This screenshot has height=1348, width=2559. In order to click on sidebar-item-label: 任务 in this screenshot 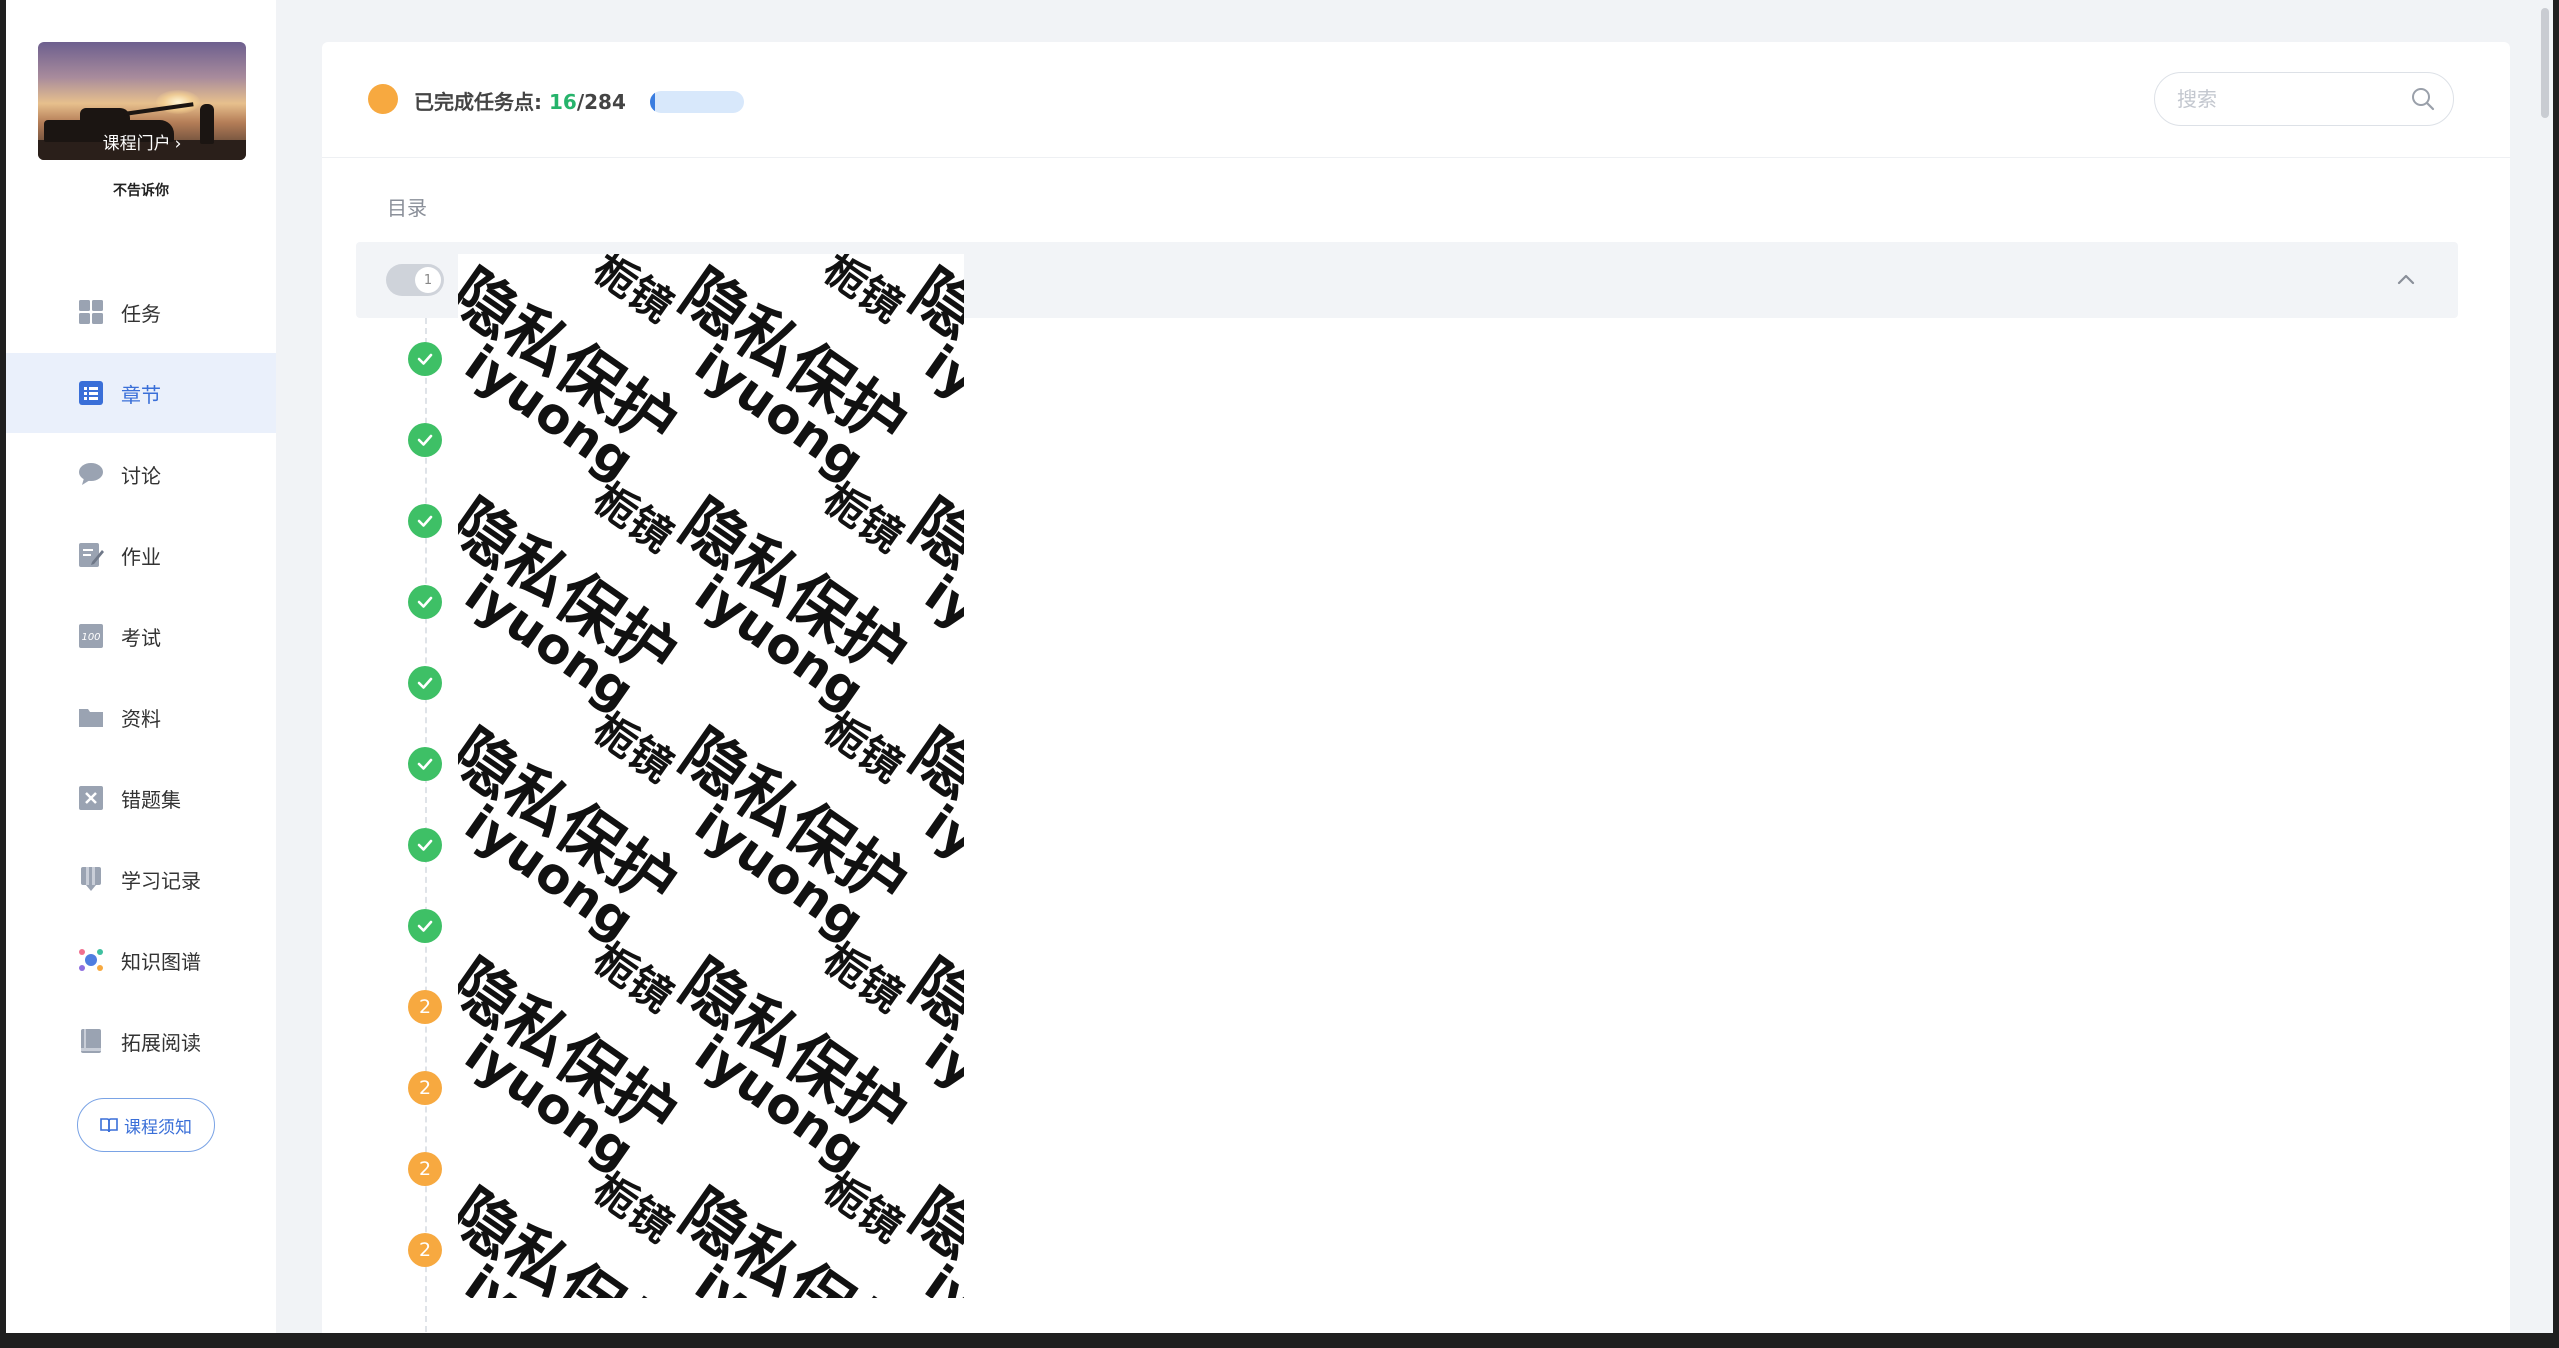, I will do `click(141, 313)`.